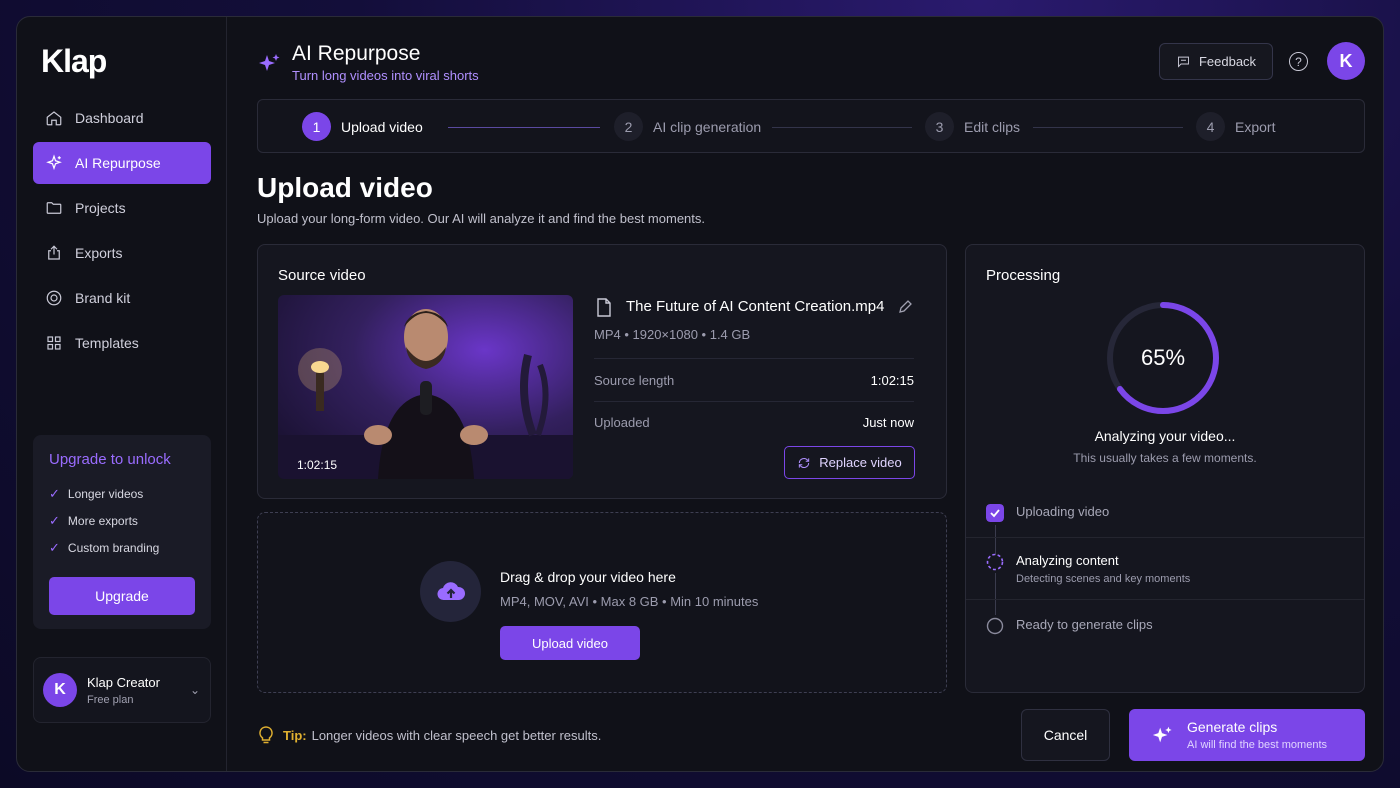 This screenshot has height=788, width=1400. Describe the element at coordinates (995, 626) in the screenshot. I see `circle-icon` at that location.